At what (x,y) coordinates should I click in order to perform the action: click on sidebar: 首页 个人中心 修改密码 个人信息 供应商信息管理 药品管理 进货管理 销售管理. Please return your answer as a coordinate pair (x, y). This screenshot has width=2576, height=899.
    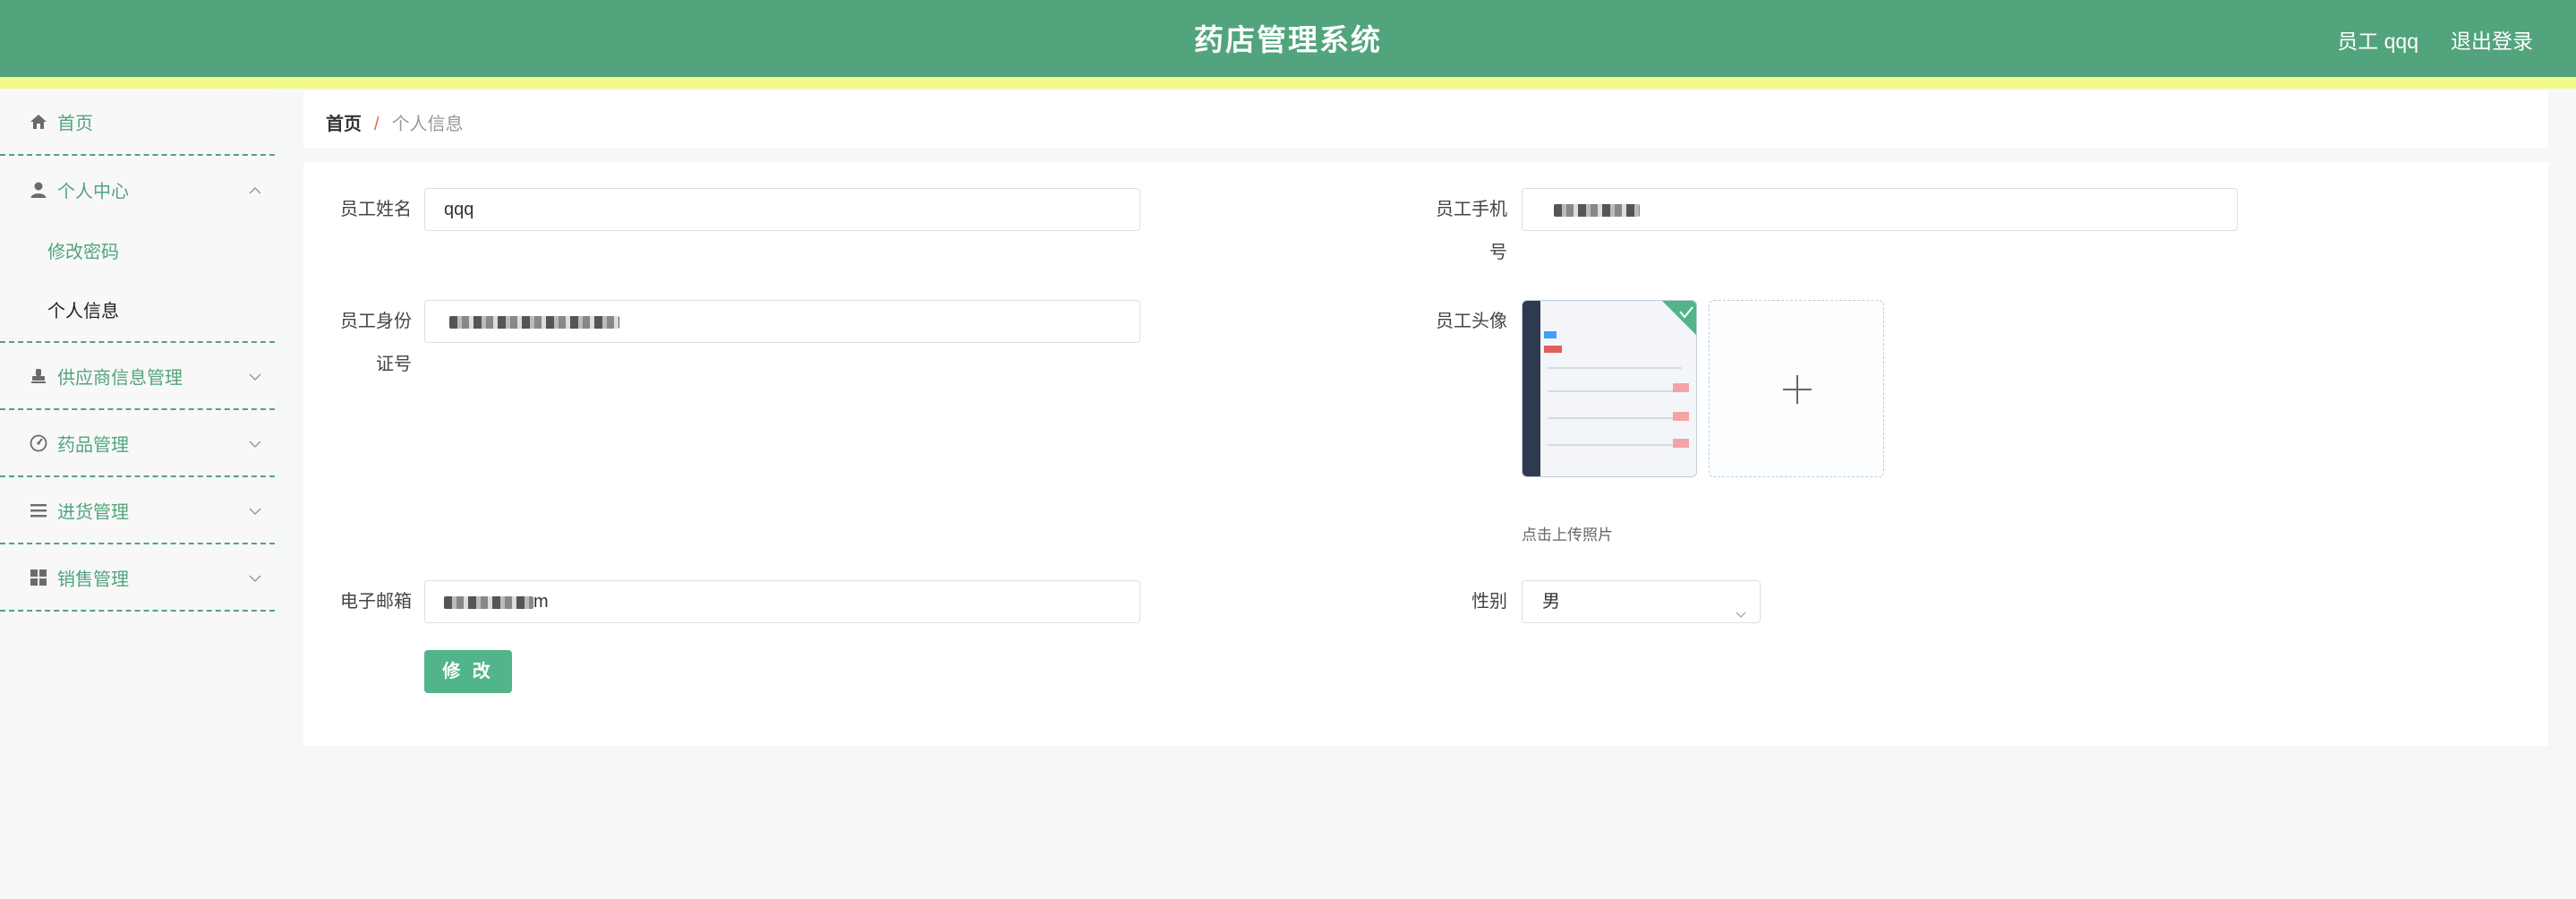
    Looking at the image, I should click on (137, 494).